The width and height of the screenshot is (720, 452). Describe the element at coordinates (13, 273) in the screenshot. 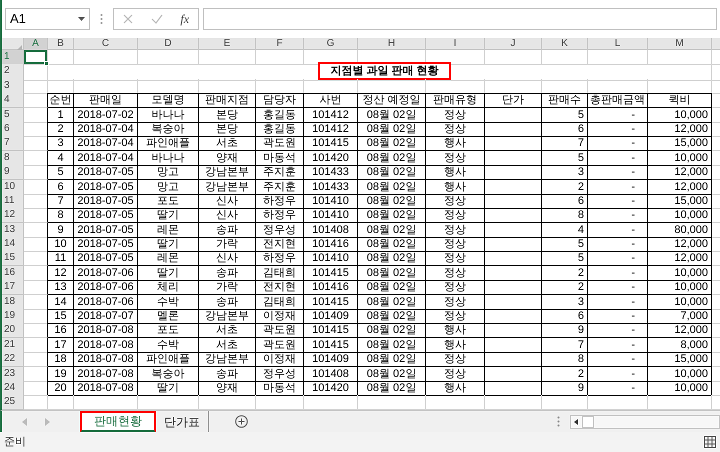

I see `row-header: 16` at that location.